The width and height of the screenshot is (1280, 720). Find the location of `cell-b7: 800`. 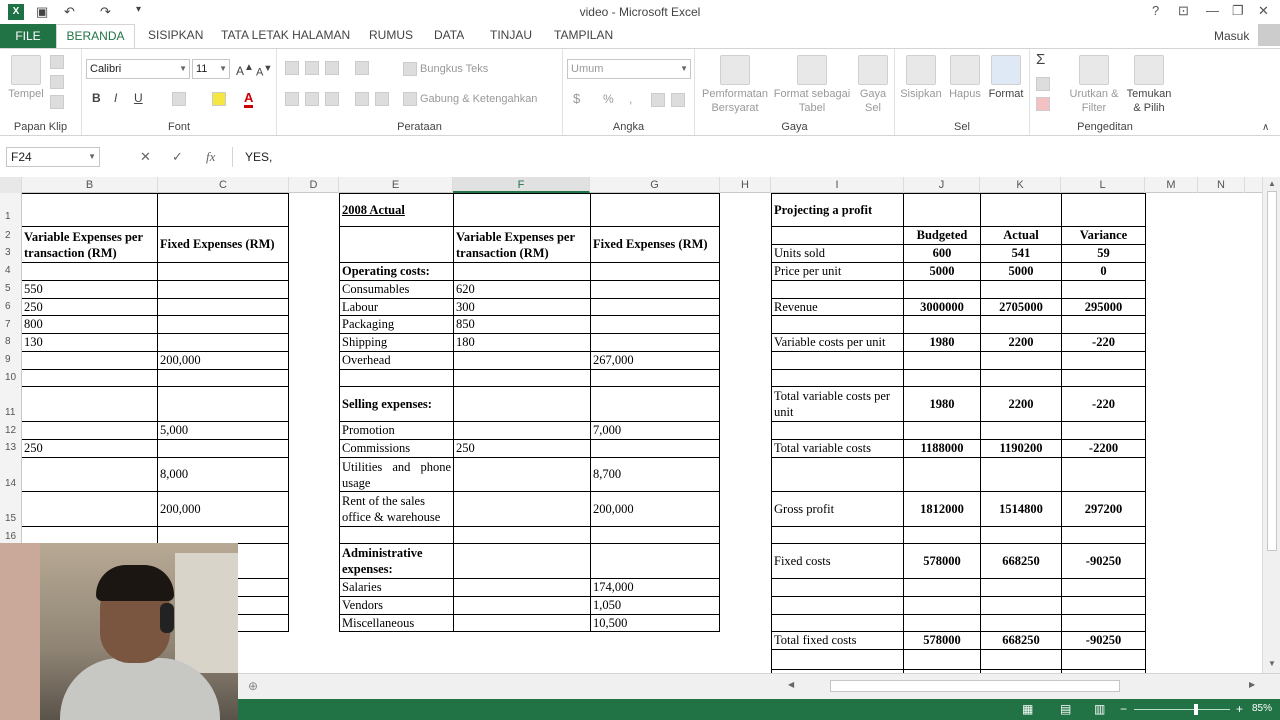

cell-b7: 800 is located at coordinates (89, 324).